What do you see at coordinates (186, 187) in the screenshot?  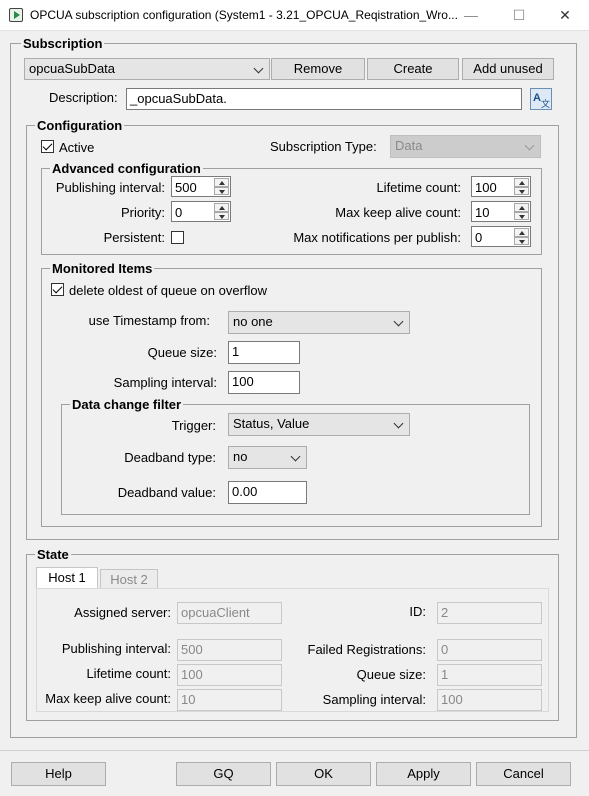 I see `publishing-interval-value: 500` at bounding box center [186, 187].